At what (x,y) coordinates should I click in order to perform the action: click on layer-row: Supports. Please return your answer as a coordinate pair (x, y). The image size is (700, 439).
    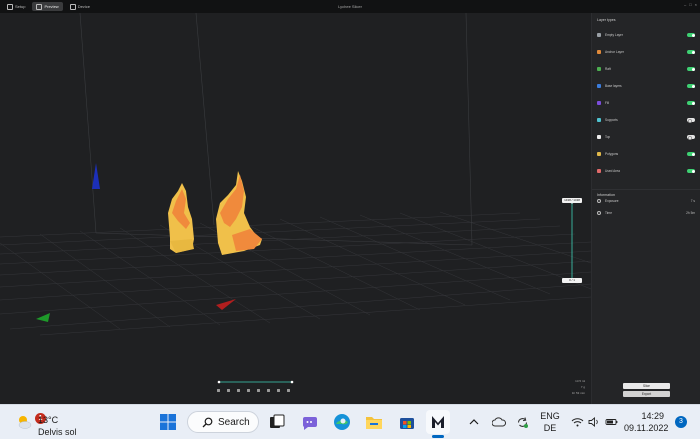
    Looking at the image, I should click on (646, 120).